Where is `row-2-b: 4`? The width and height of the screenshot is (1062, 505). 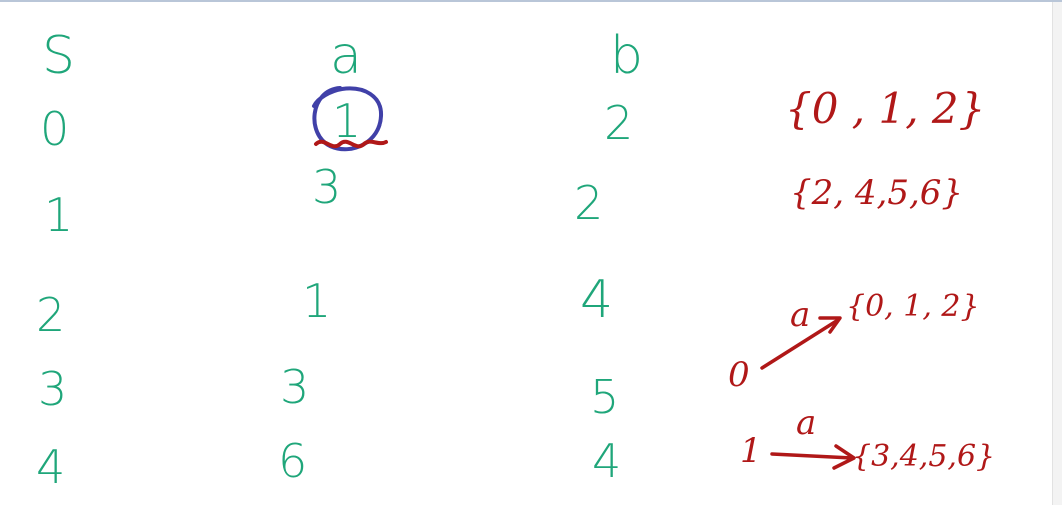 row-2-b: 4 is located at coordinates (597, 300).